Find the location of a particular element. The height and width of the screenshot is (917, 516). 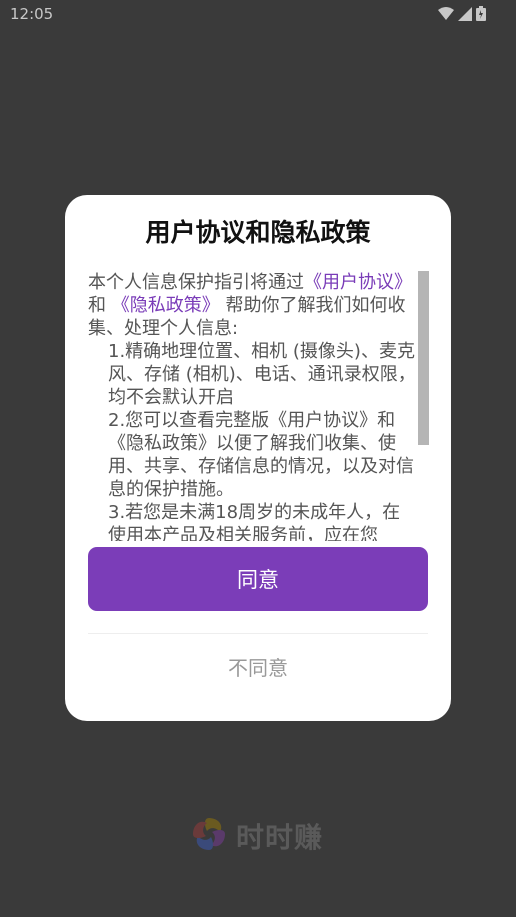

signal-icon is located at coordinates (465, 15).